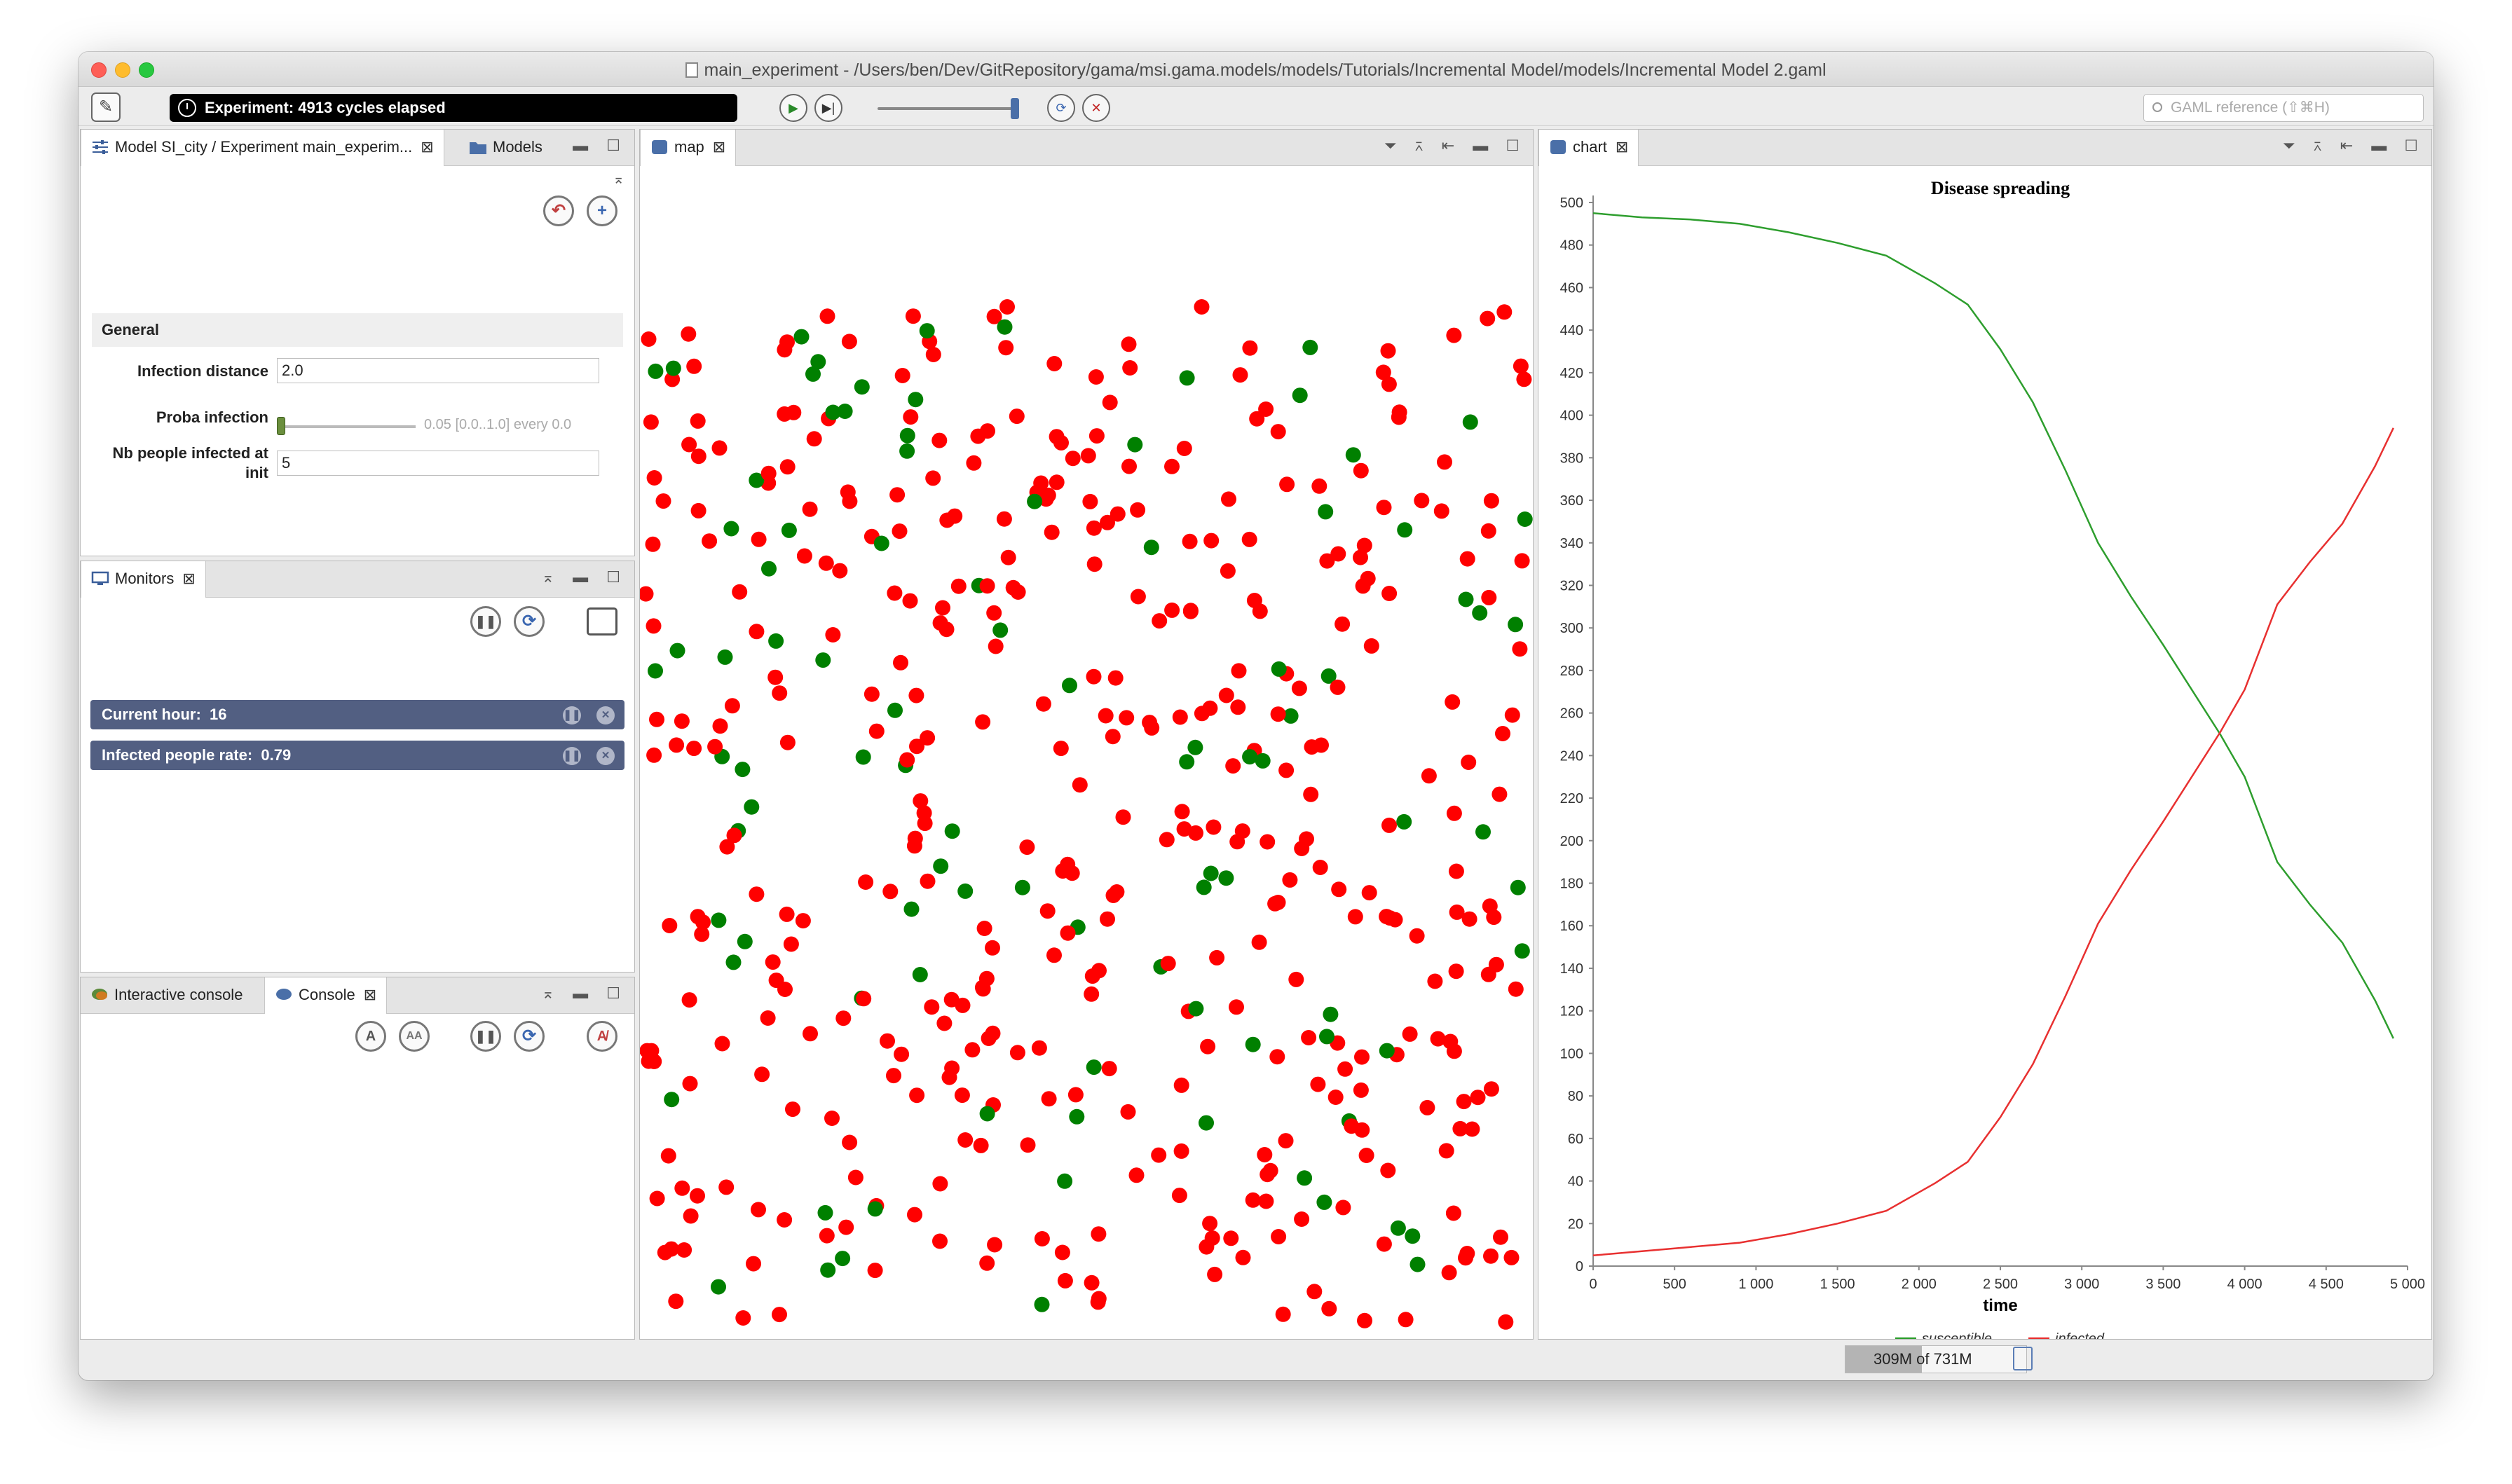 The image size is (2512, 1484). What do you see at coordinates (602, 1036) in the screenshot?
I see `clear-console-icon: A̸` at bounding box center [602, 1036].